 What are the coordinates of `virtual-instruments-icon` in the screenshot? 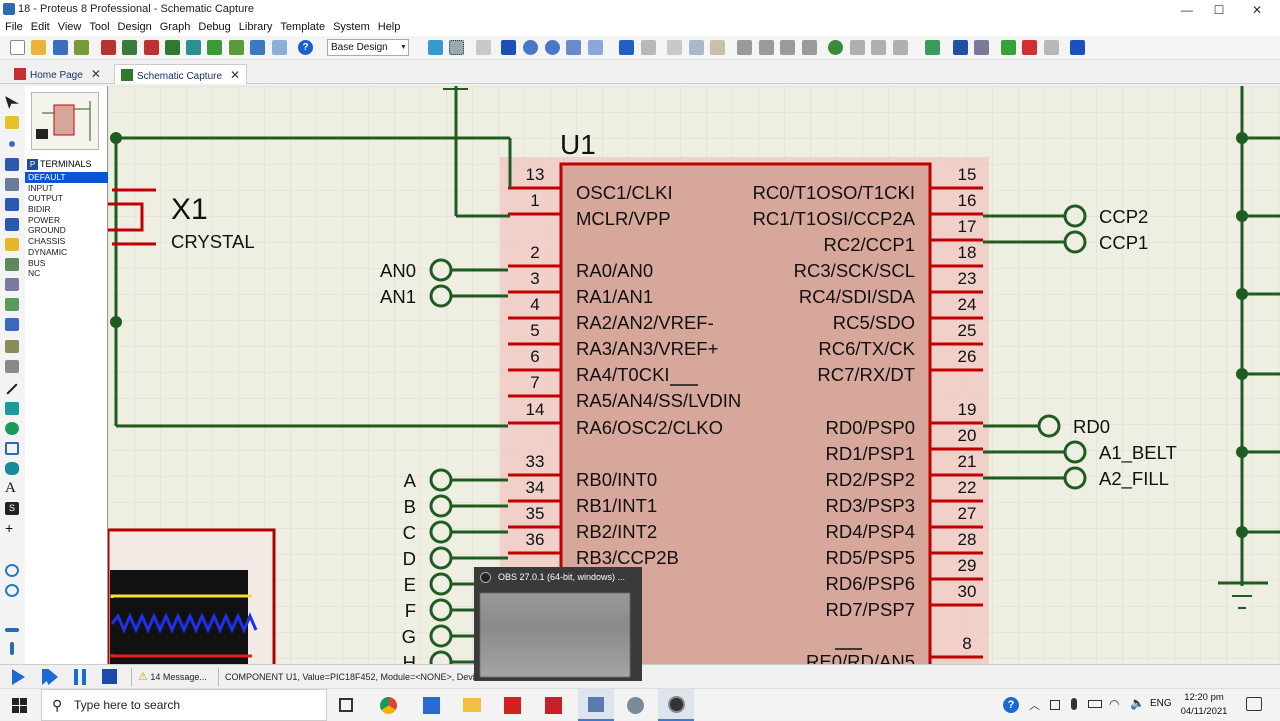 It's located at (12, 366).